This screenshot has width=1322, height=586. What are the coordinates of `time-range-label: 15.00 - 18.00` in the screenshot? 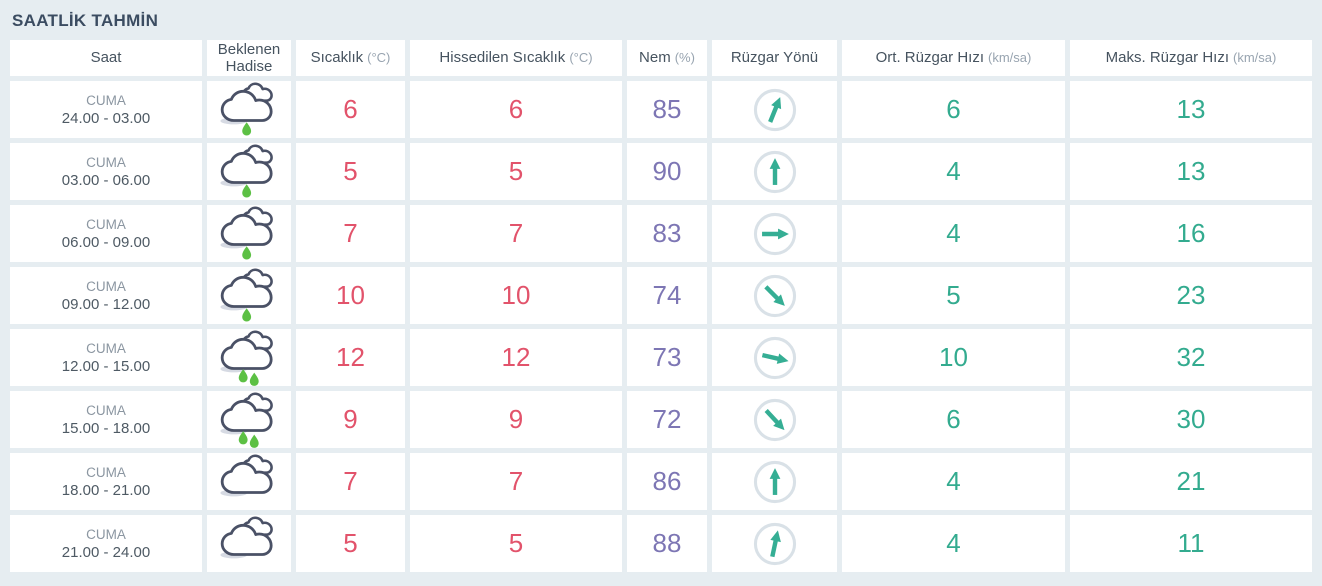 It's located at (106, 428).